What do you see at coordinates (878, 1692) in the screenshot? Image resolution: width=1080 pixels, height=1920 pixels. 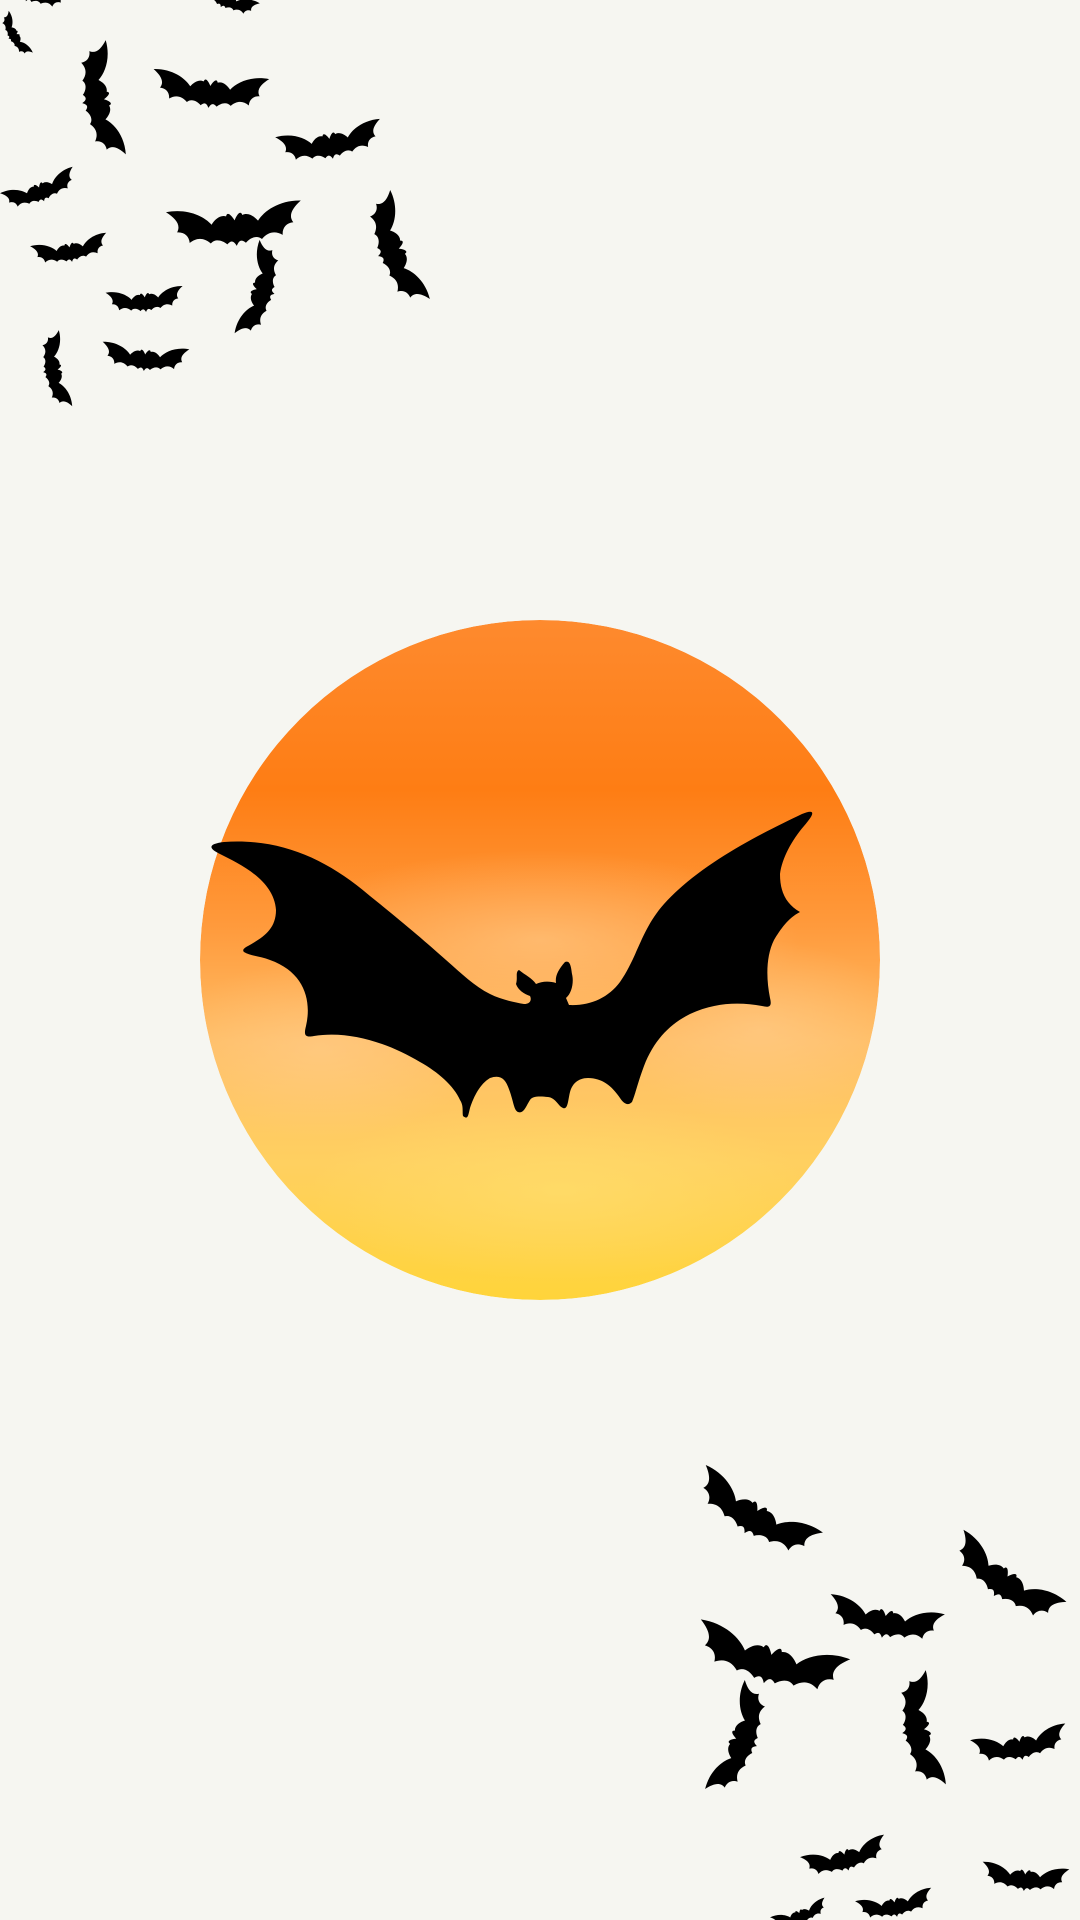 I see `bat-swarm-bottom-right` at bounding box center [878, 1692].